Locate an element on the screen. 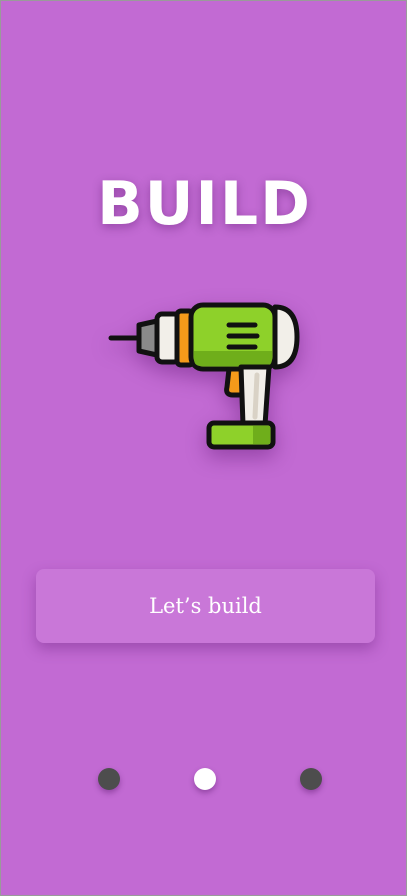 Image resolution: width=407 pixels, height=896 pixels. page-title: BUILD is located at coordinates (204, 204).